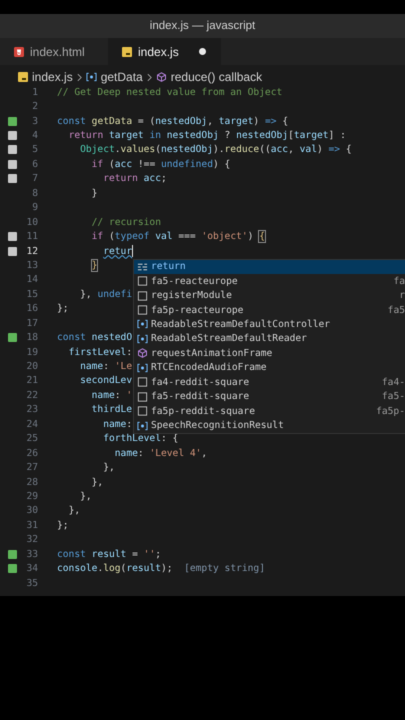  Describe the element at coordinates (109, 554) in the screenshot. I see `code-line: const result = '';` at that location.